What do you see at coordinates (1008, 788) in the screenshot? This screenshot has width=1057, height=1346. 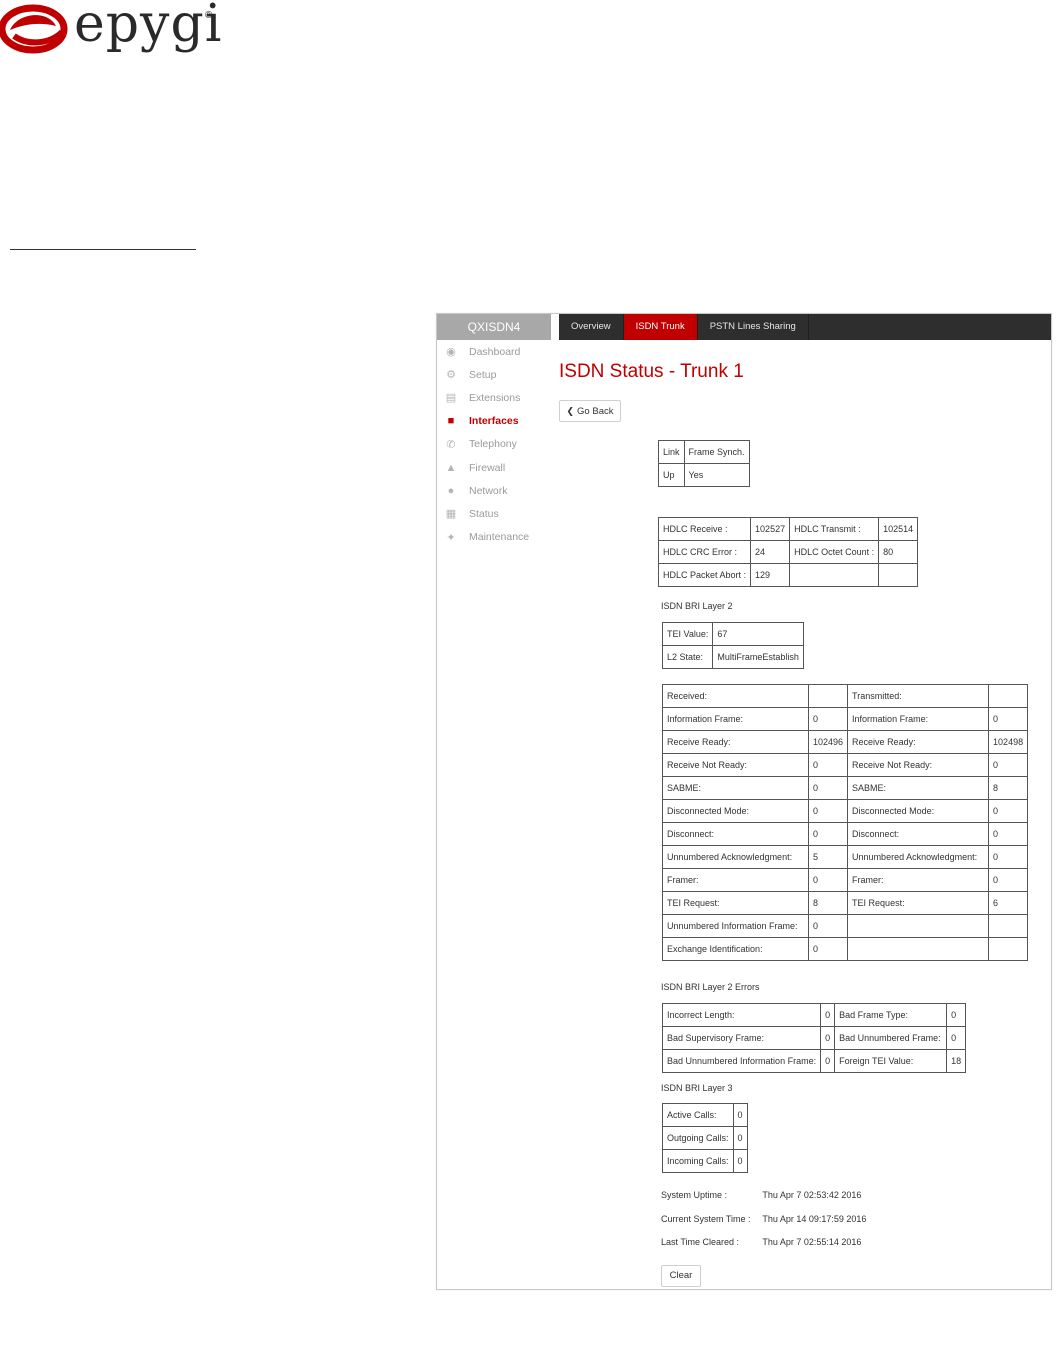 I see `transmitted-value: 8` at bounding box center [1008, 788].